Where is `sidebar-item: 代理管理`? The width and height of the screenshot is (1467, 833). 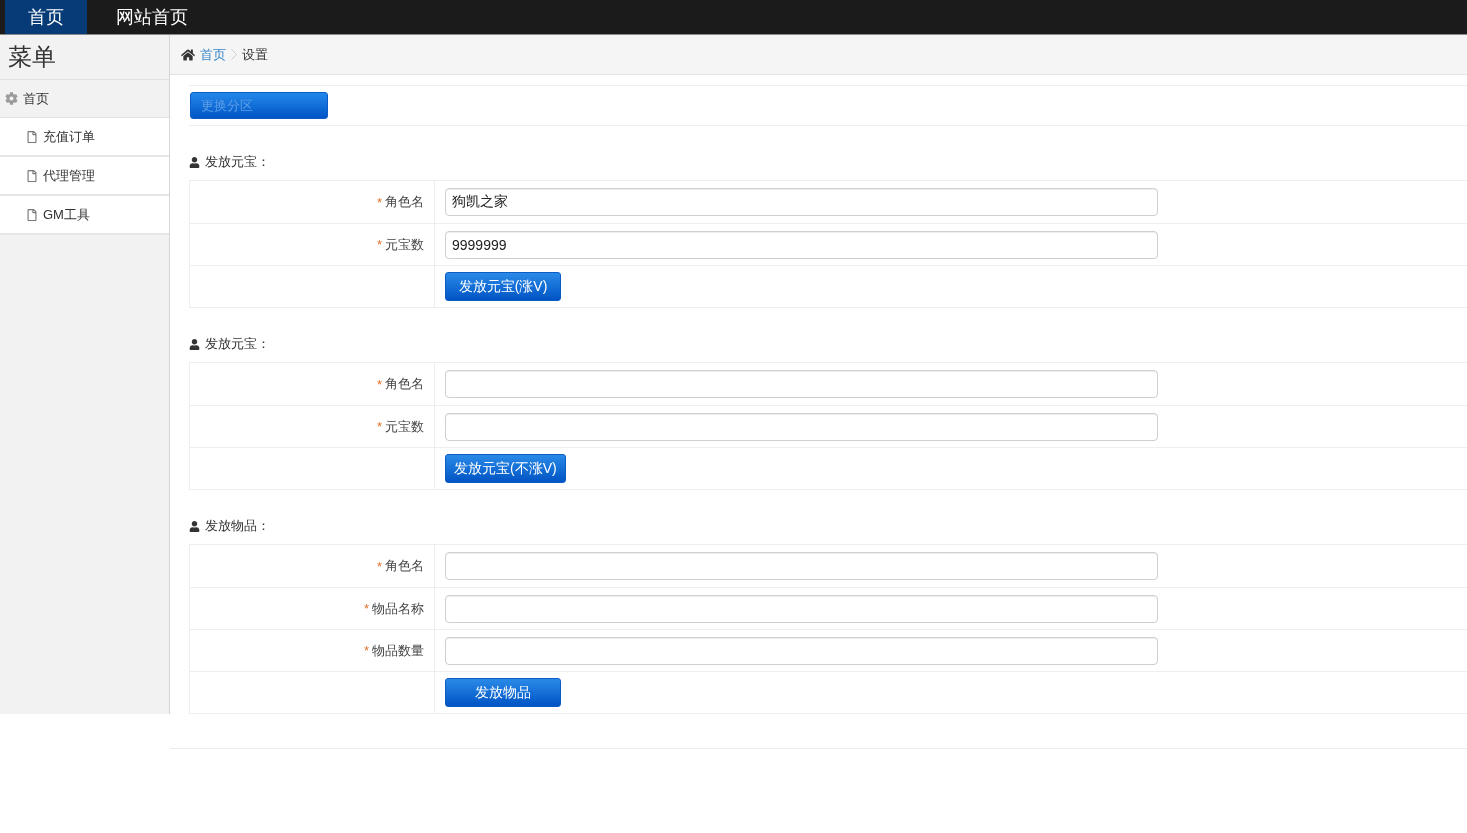 sidebar-item: 代理管理 is located at coordinates (84, 176).